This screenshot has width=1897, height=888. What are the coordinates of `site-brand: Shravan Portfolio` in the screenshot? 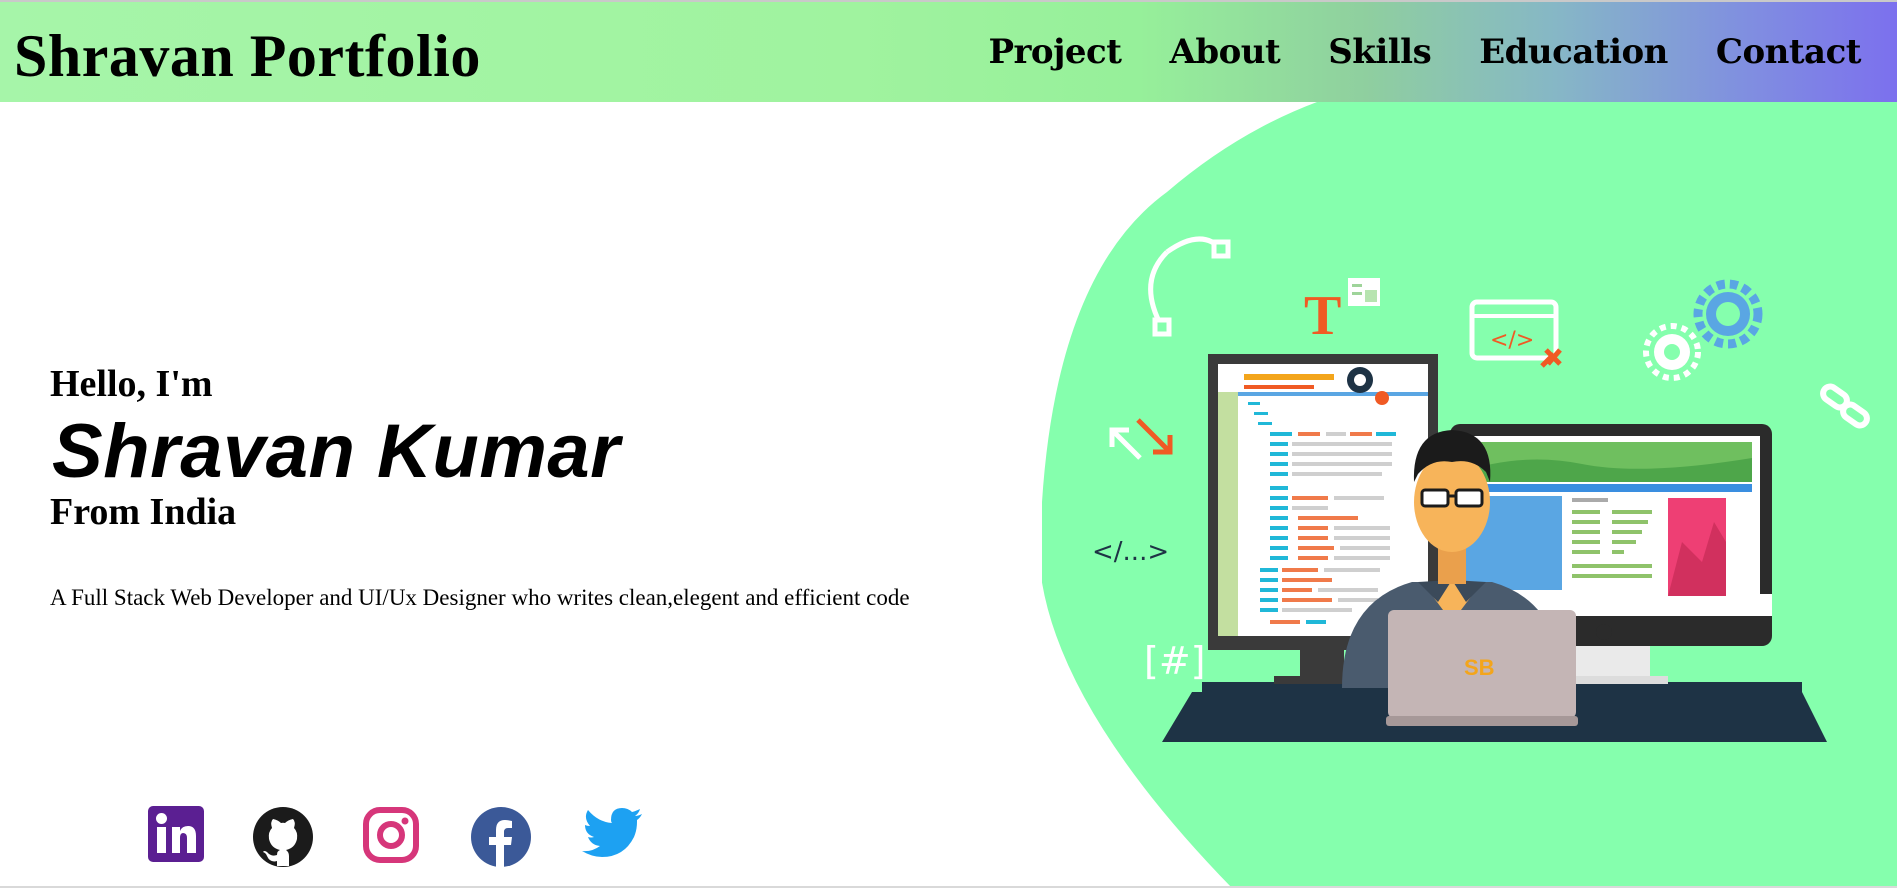 It's located at (247, 56).